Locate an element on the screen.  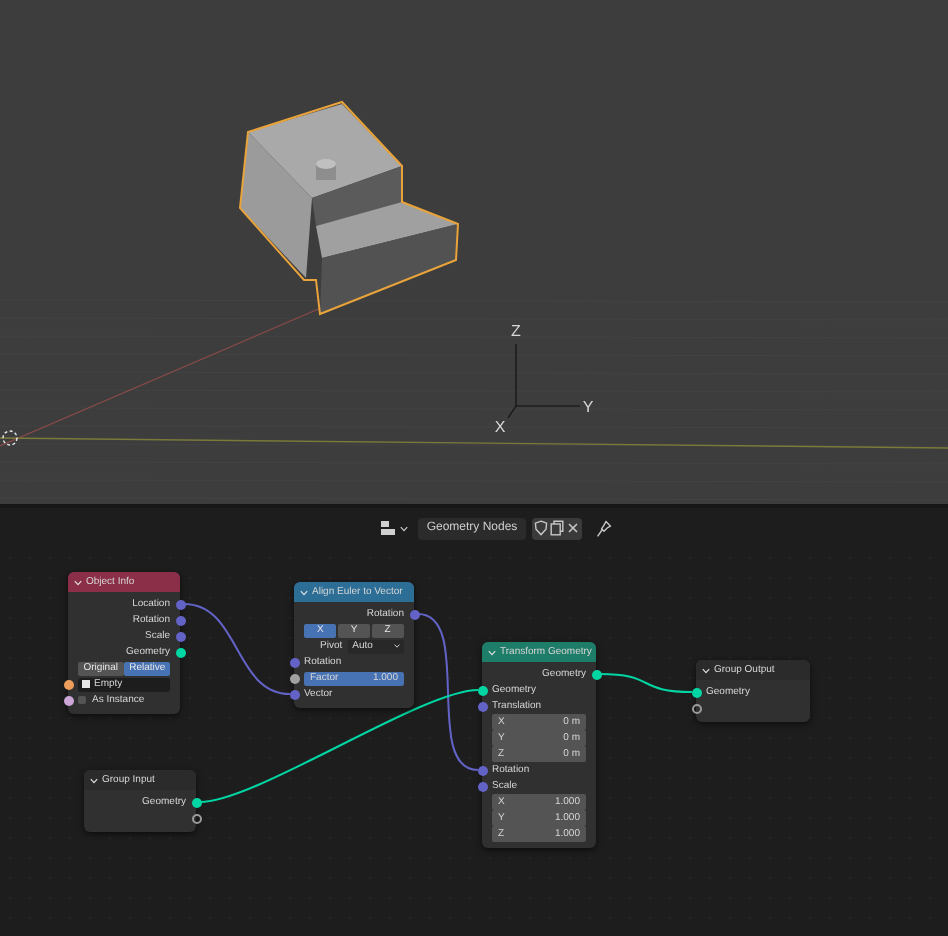
3d-cursor-icon is located at coordinates (10, 438).